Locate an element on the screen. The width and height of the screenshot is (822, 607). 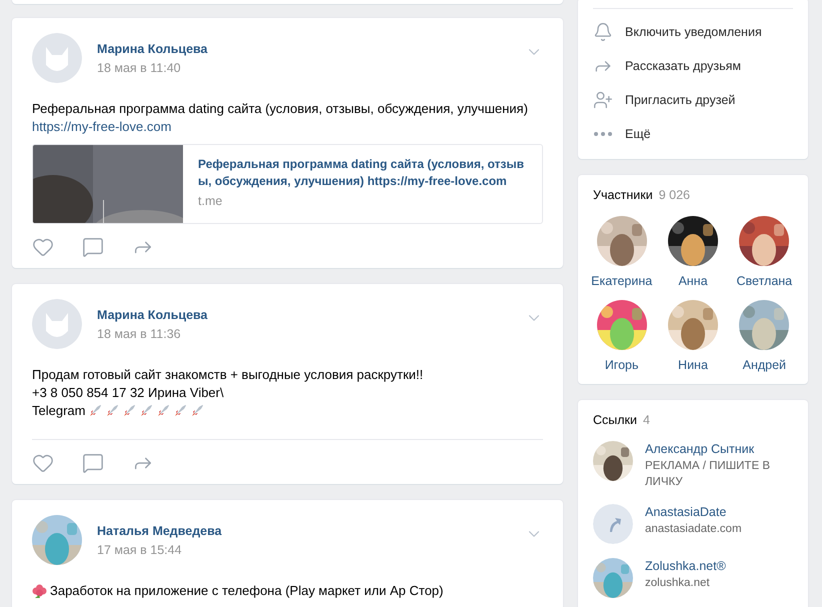
member-name: Екатерина is located at coordinates (621, 281).